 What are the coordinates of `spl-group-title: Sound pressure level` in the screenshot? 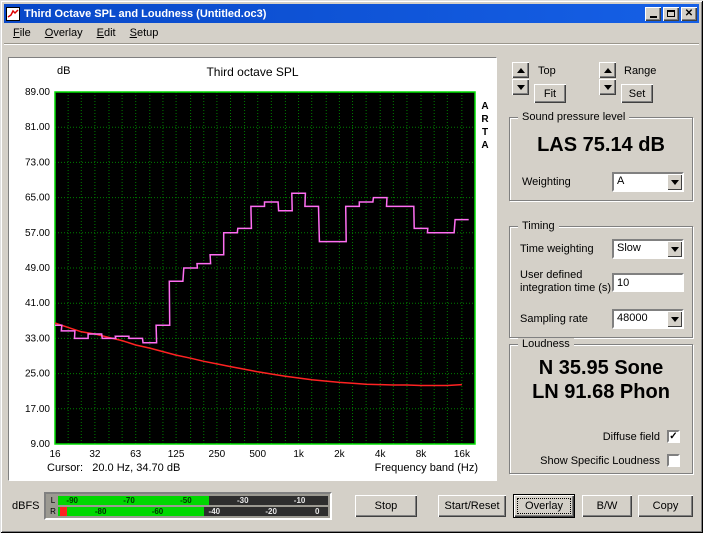 It's located at (574, 117).